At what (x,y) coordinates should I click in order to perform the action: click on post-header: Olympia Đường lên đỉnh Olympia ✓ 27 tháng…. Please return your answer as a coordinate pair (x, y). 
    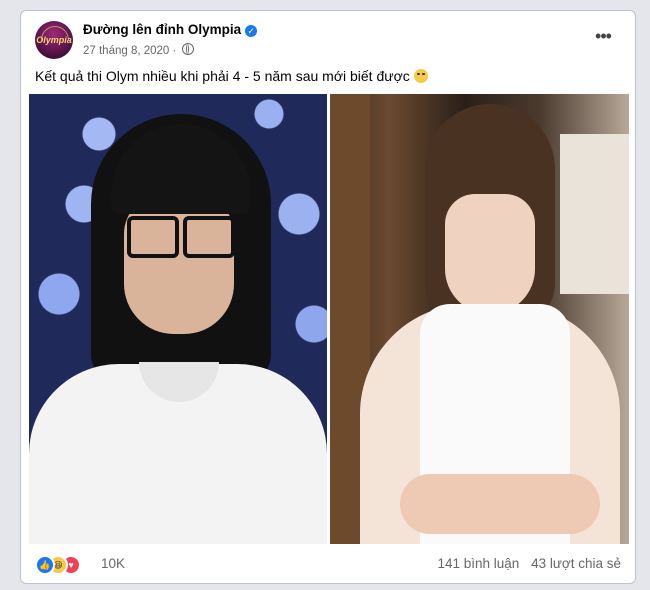
    Looking at the image, I should click on (328, 43).